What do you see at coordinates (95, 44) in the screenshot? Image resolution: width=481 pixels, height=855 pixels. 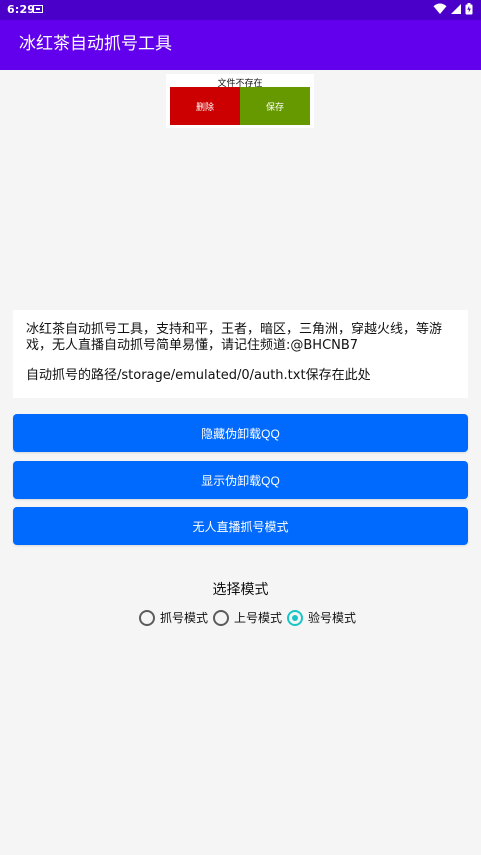 I see `app-title: 冰红茶自动抓号工具` at bounding box center [95, 44].